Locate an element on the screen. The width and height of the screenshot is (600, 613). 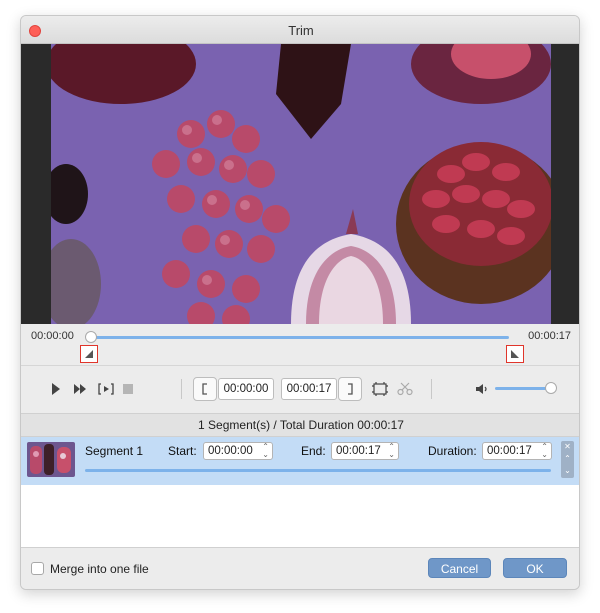
add-segment-icon is located at coordinates (380, 389).